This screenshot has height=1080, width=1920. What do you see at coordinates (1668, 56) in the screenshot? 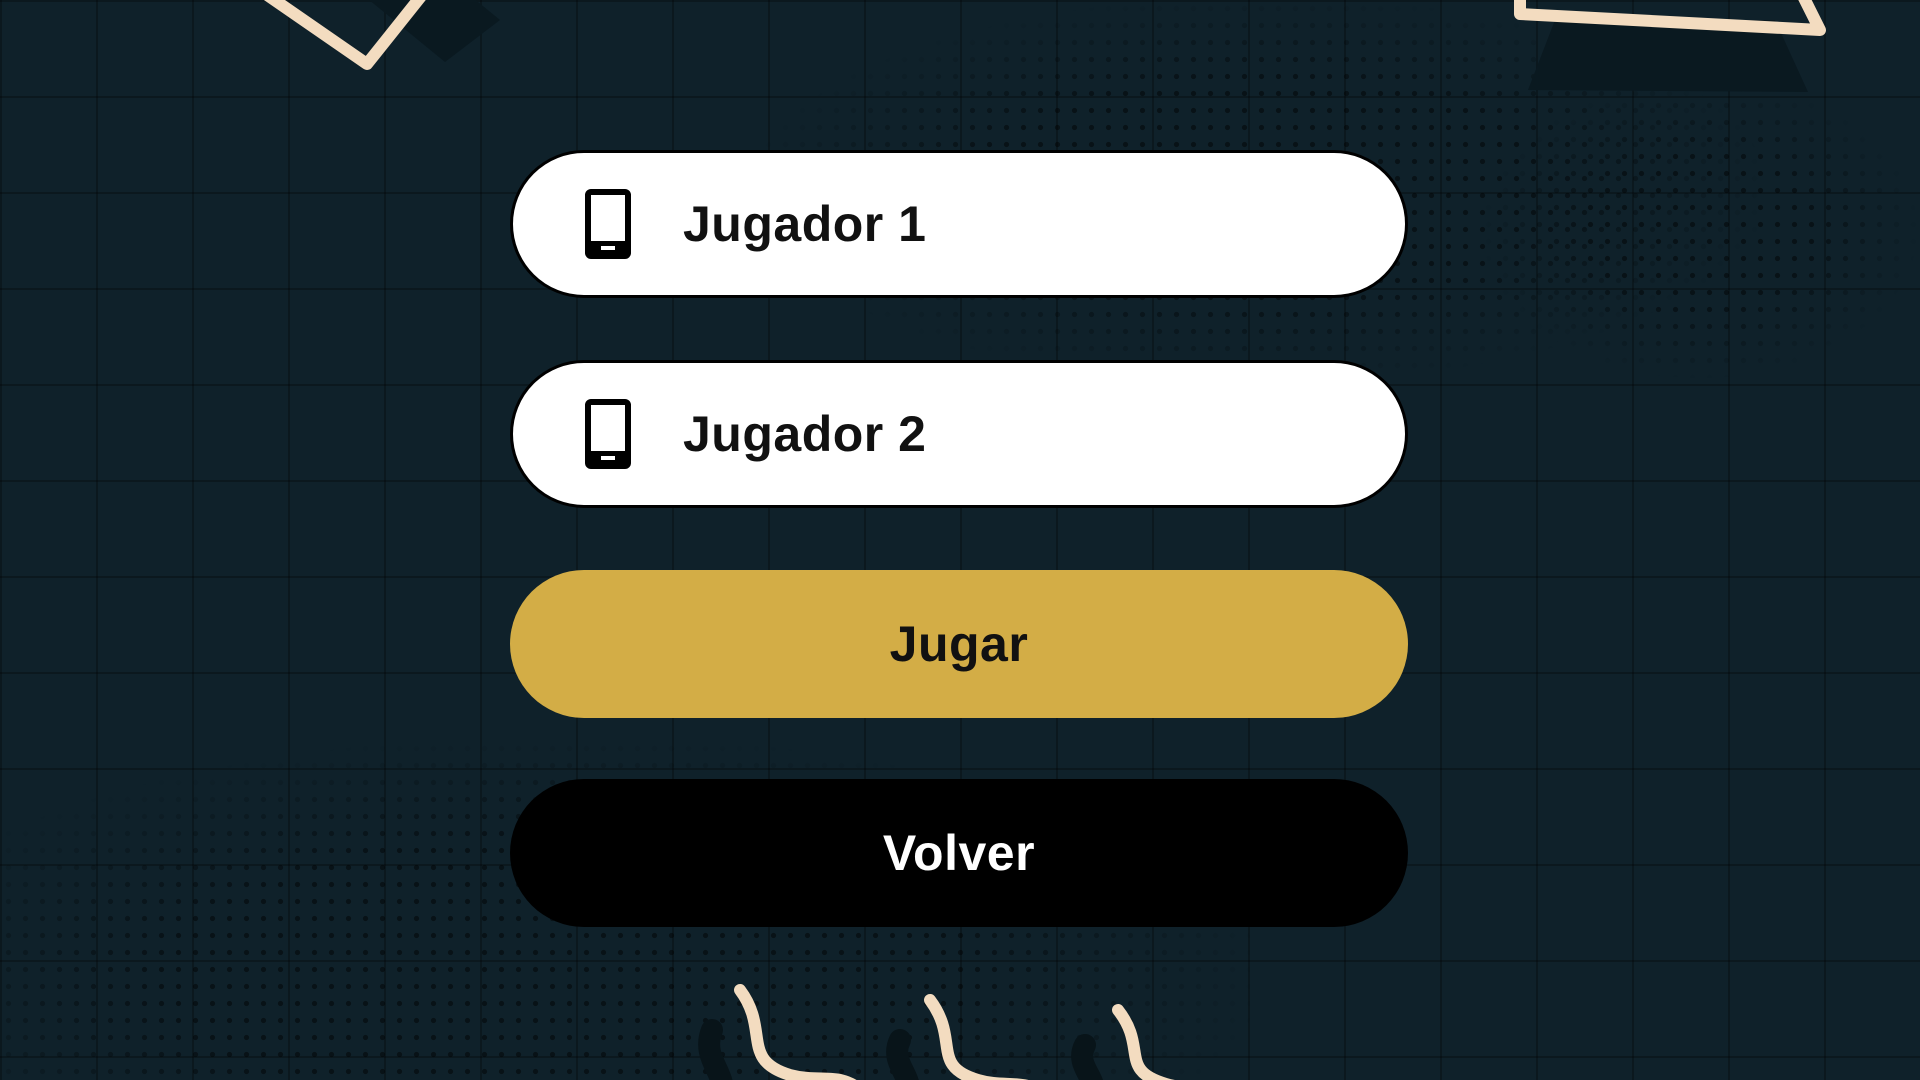
I see `triangle-shadow-decoration` at bounding box center [1668, 56].